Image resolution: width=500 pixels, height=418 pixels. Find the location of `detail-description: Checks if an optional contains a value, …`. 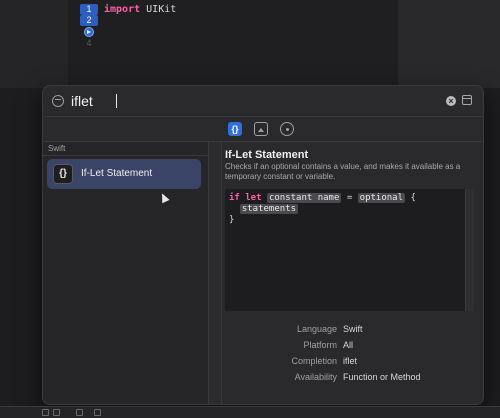

detail-description: Checks if an optional contains a value, … is located at coordinates (343, 171).